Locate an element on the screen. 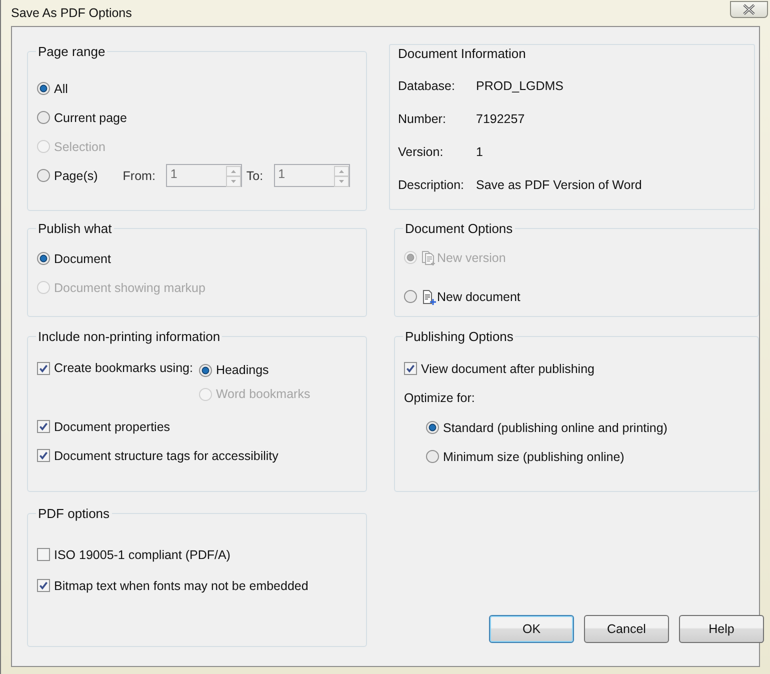 The width and height of the screenshot is (770, 674). field-label: Description: is located at coordinates (431, 185).